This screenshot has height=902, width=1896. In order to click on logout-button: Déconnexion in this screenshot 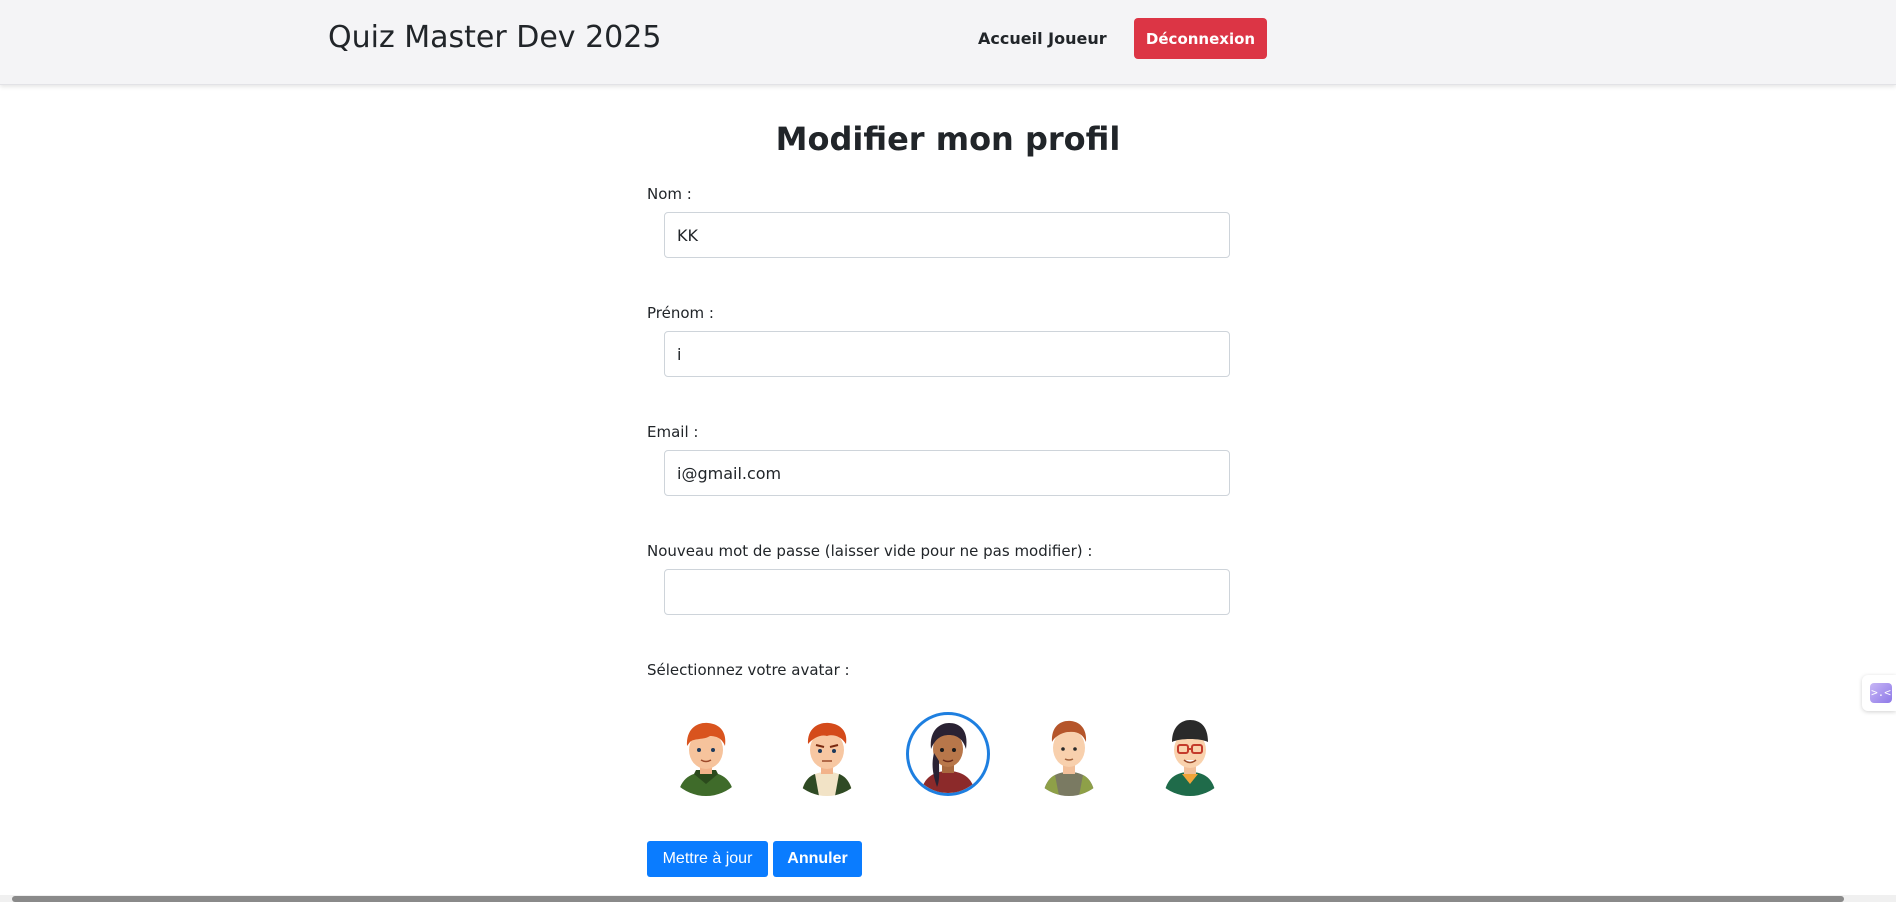, I will do `click(1200, 38)`.